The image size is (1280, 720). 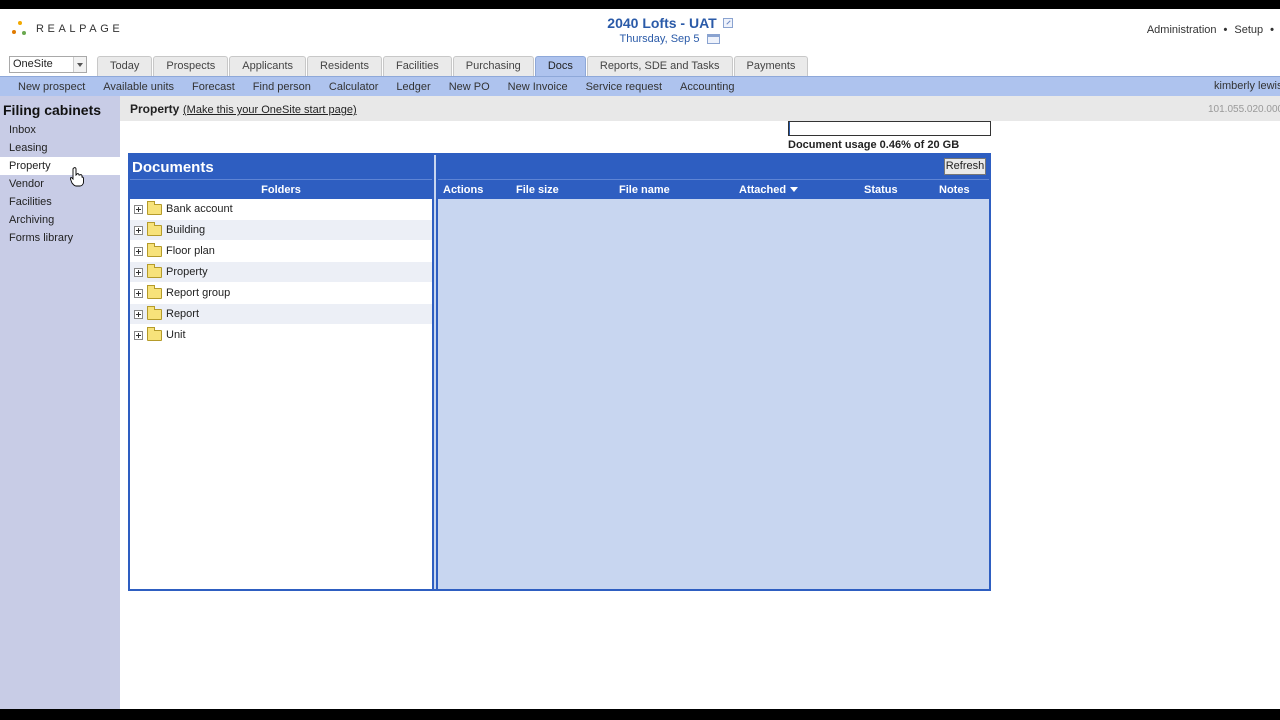 What do you see at coordinates (714, 39) in the screenshot?
I see `calendar-icon` at bounding box center [714, 39].